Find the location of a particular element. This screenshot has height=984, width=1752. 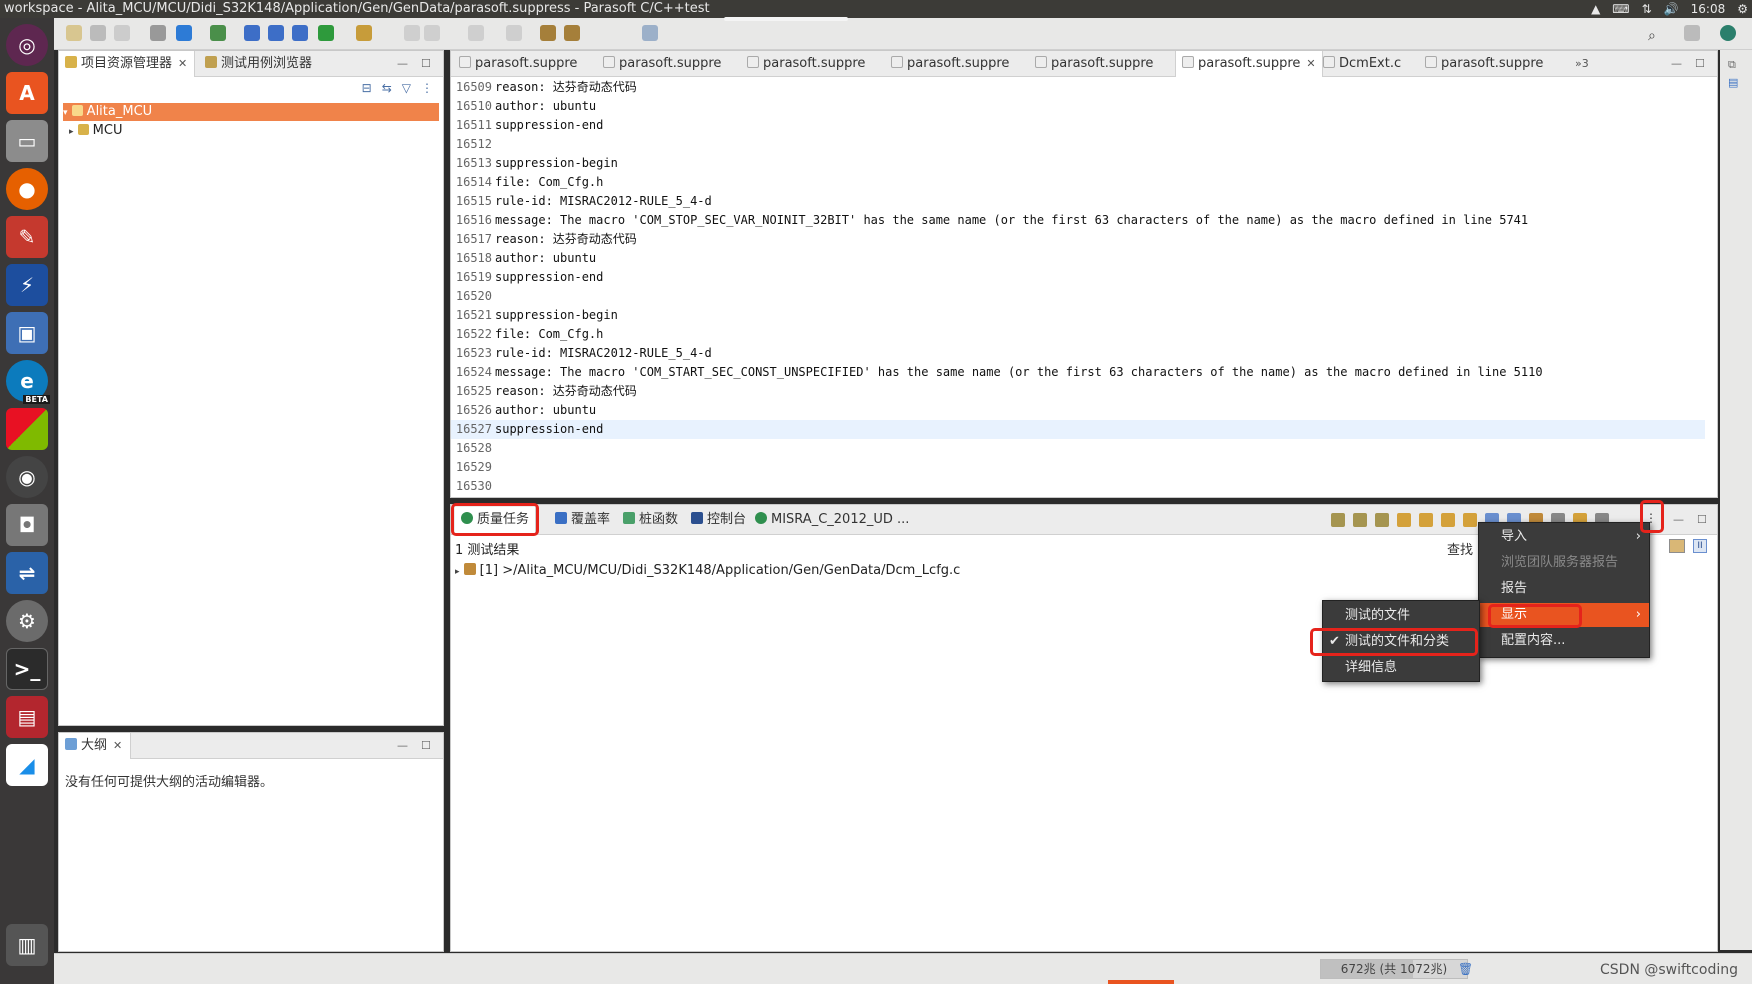

heap-status: 672兆 (共 1072兆) is located at coordinates (1394, 969).